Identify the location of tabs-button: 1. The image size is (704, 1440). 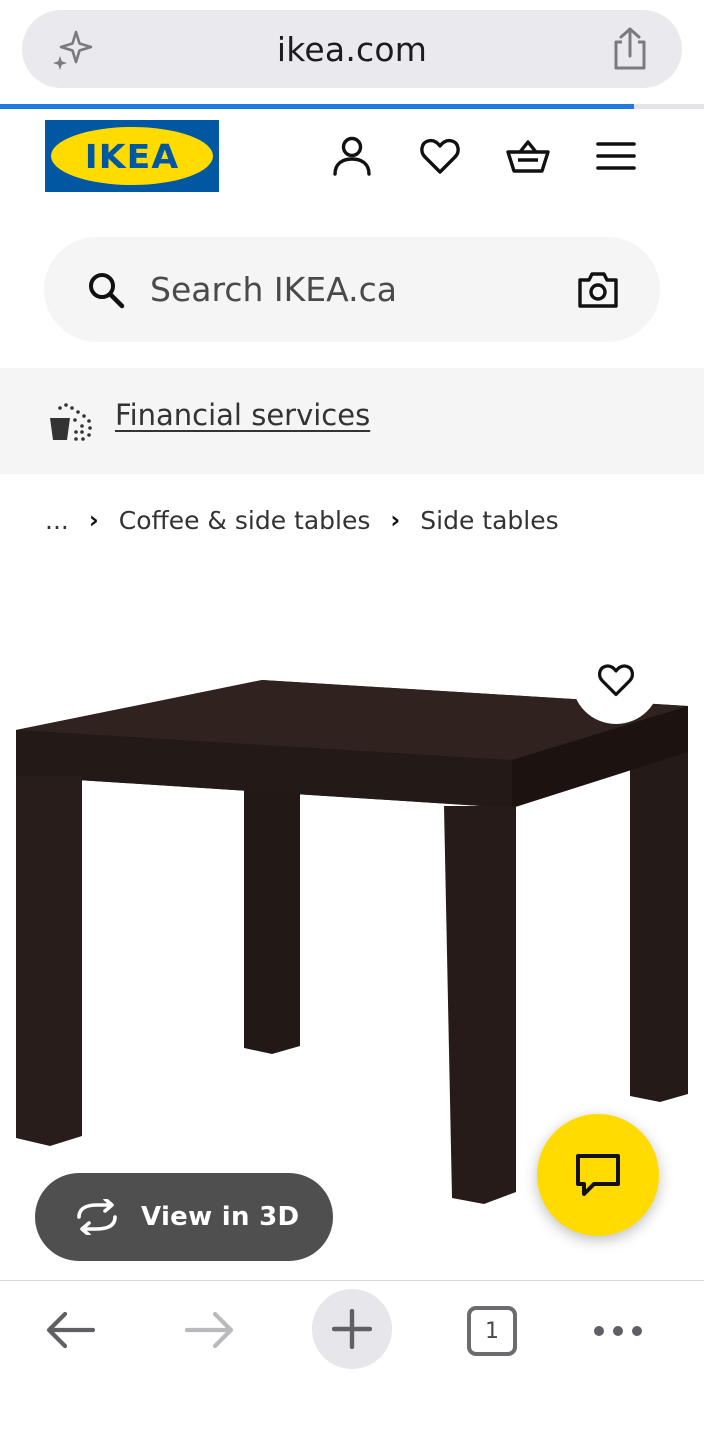
(492, 1331).